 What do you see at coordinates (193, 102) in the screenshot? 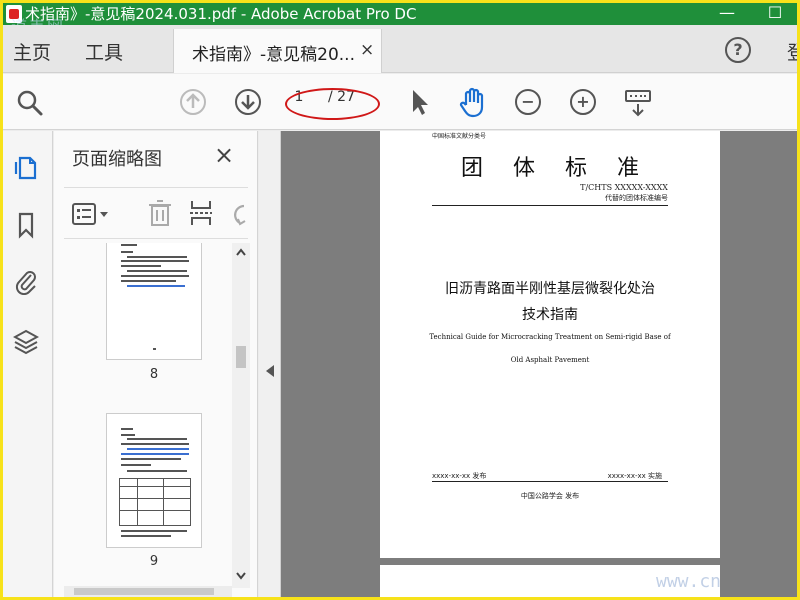
I see `previous-page-icon` at bounding box center [193, 102].